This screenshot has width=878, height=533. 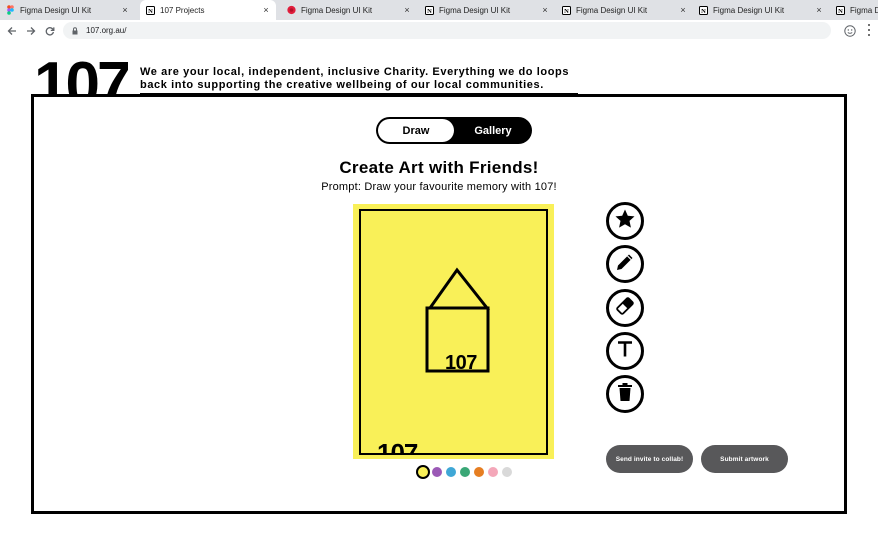 I want to click on house-drawing, so click(x=458, y=320).